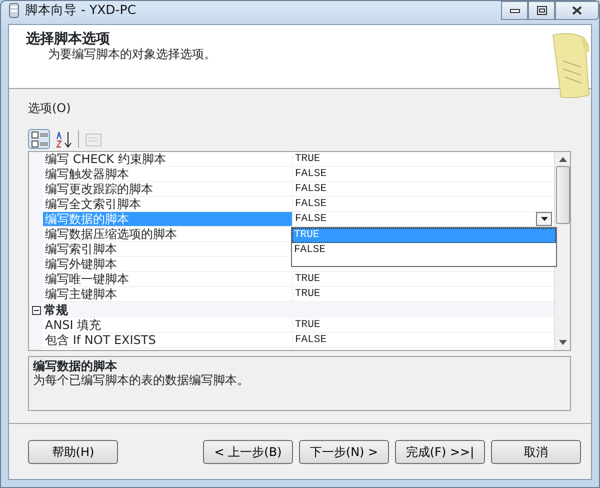 Image resolution: width=600 pixels, height=488 pixels. What do you see at coordinates (75, 366) in the screenshot?
I see `description-title: 编写数据的脚本` at bounding box center [75, 366].